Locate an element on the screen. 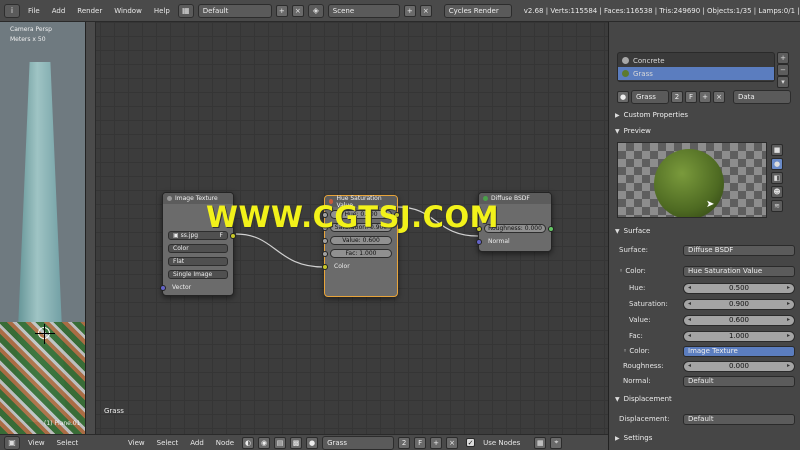 This screenshot has height=450, width=800. watermark-text: WWW.CGTSJ.COM is located at coordinates (352, 217).